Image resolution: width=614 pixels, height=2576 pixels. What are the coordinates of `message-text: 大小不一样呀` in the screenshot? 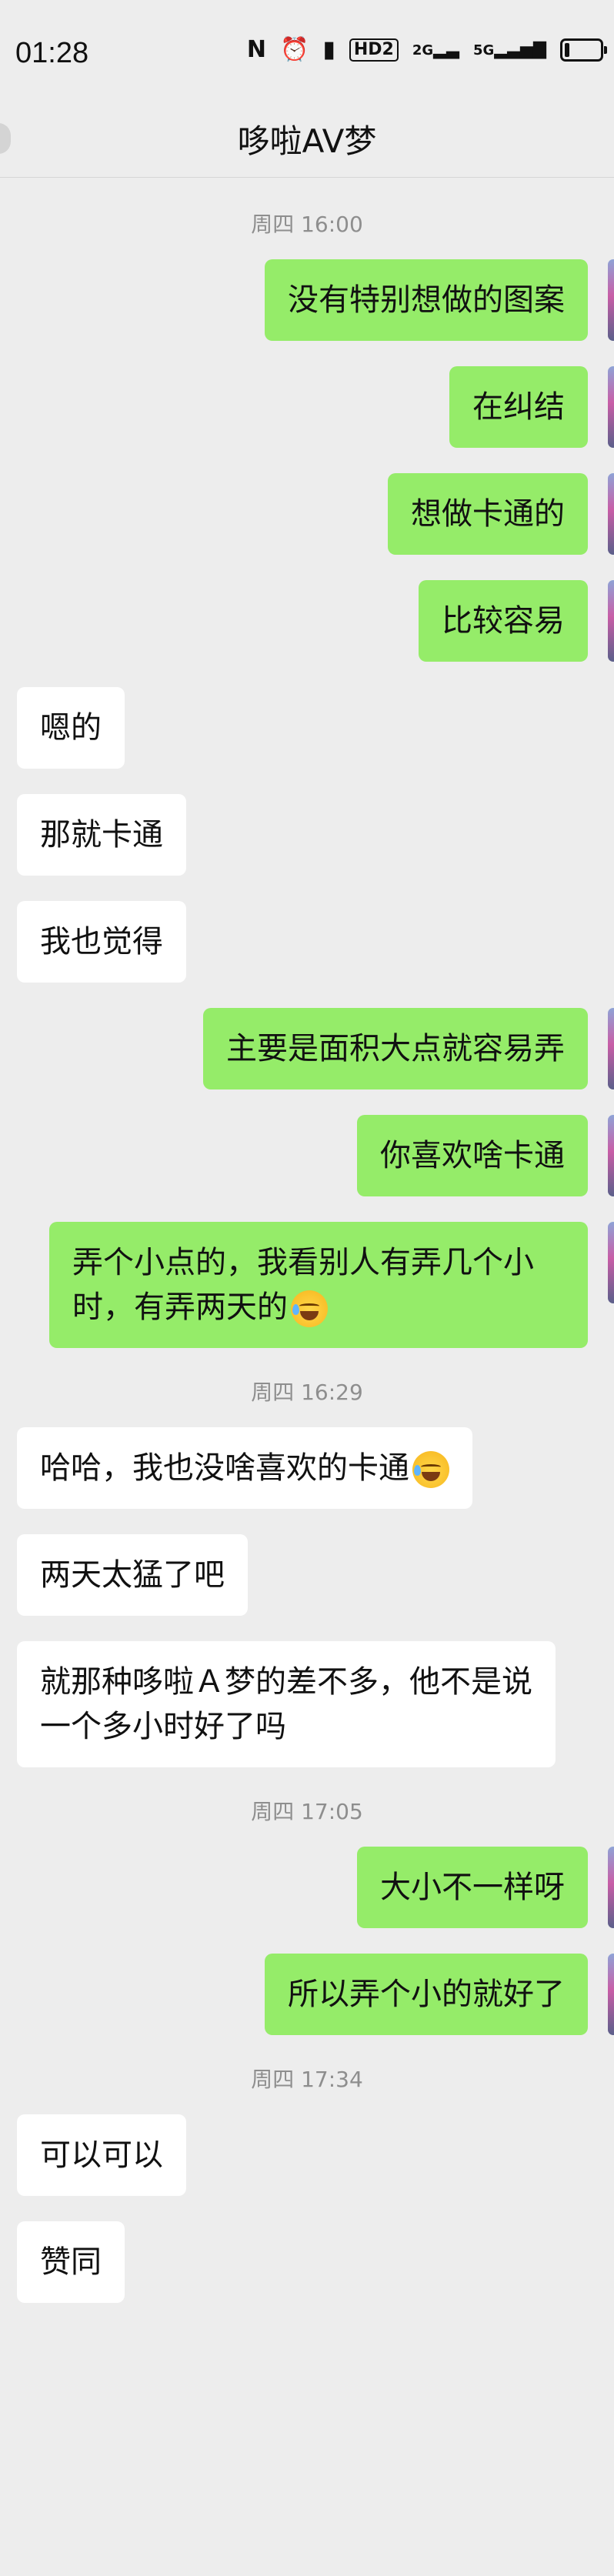 It's located at (472, 1887).